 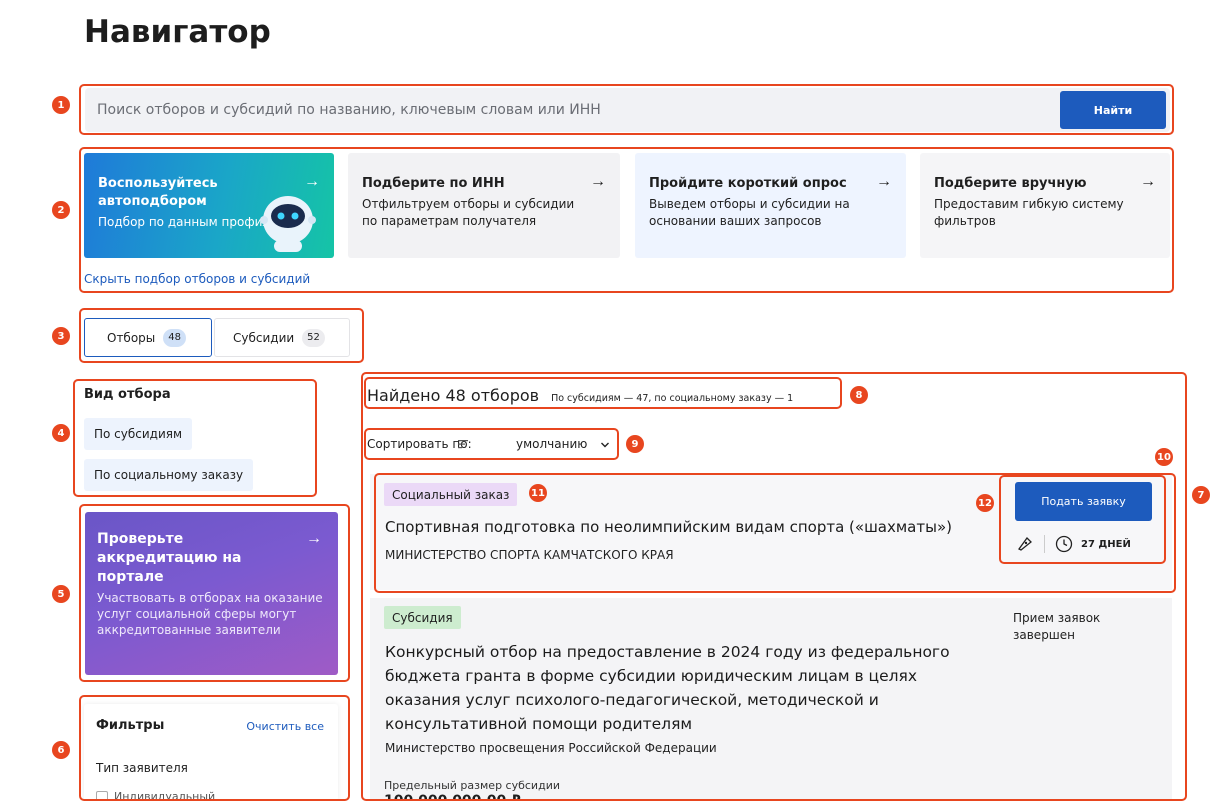 I want to click on marker-2: 2, so click(x=61, y=210).